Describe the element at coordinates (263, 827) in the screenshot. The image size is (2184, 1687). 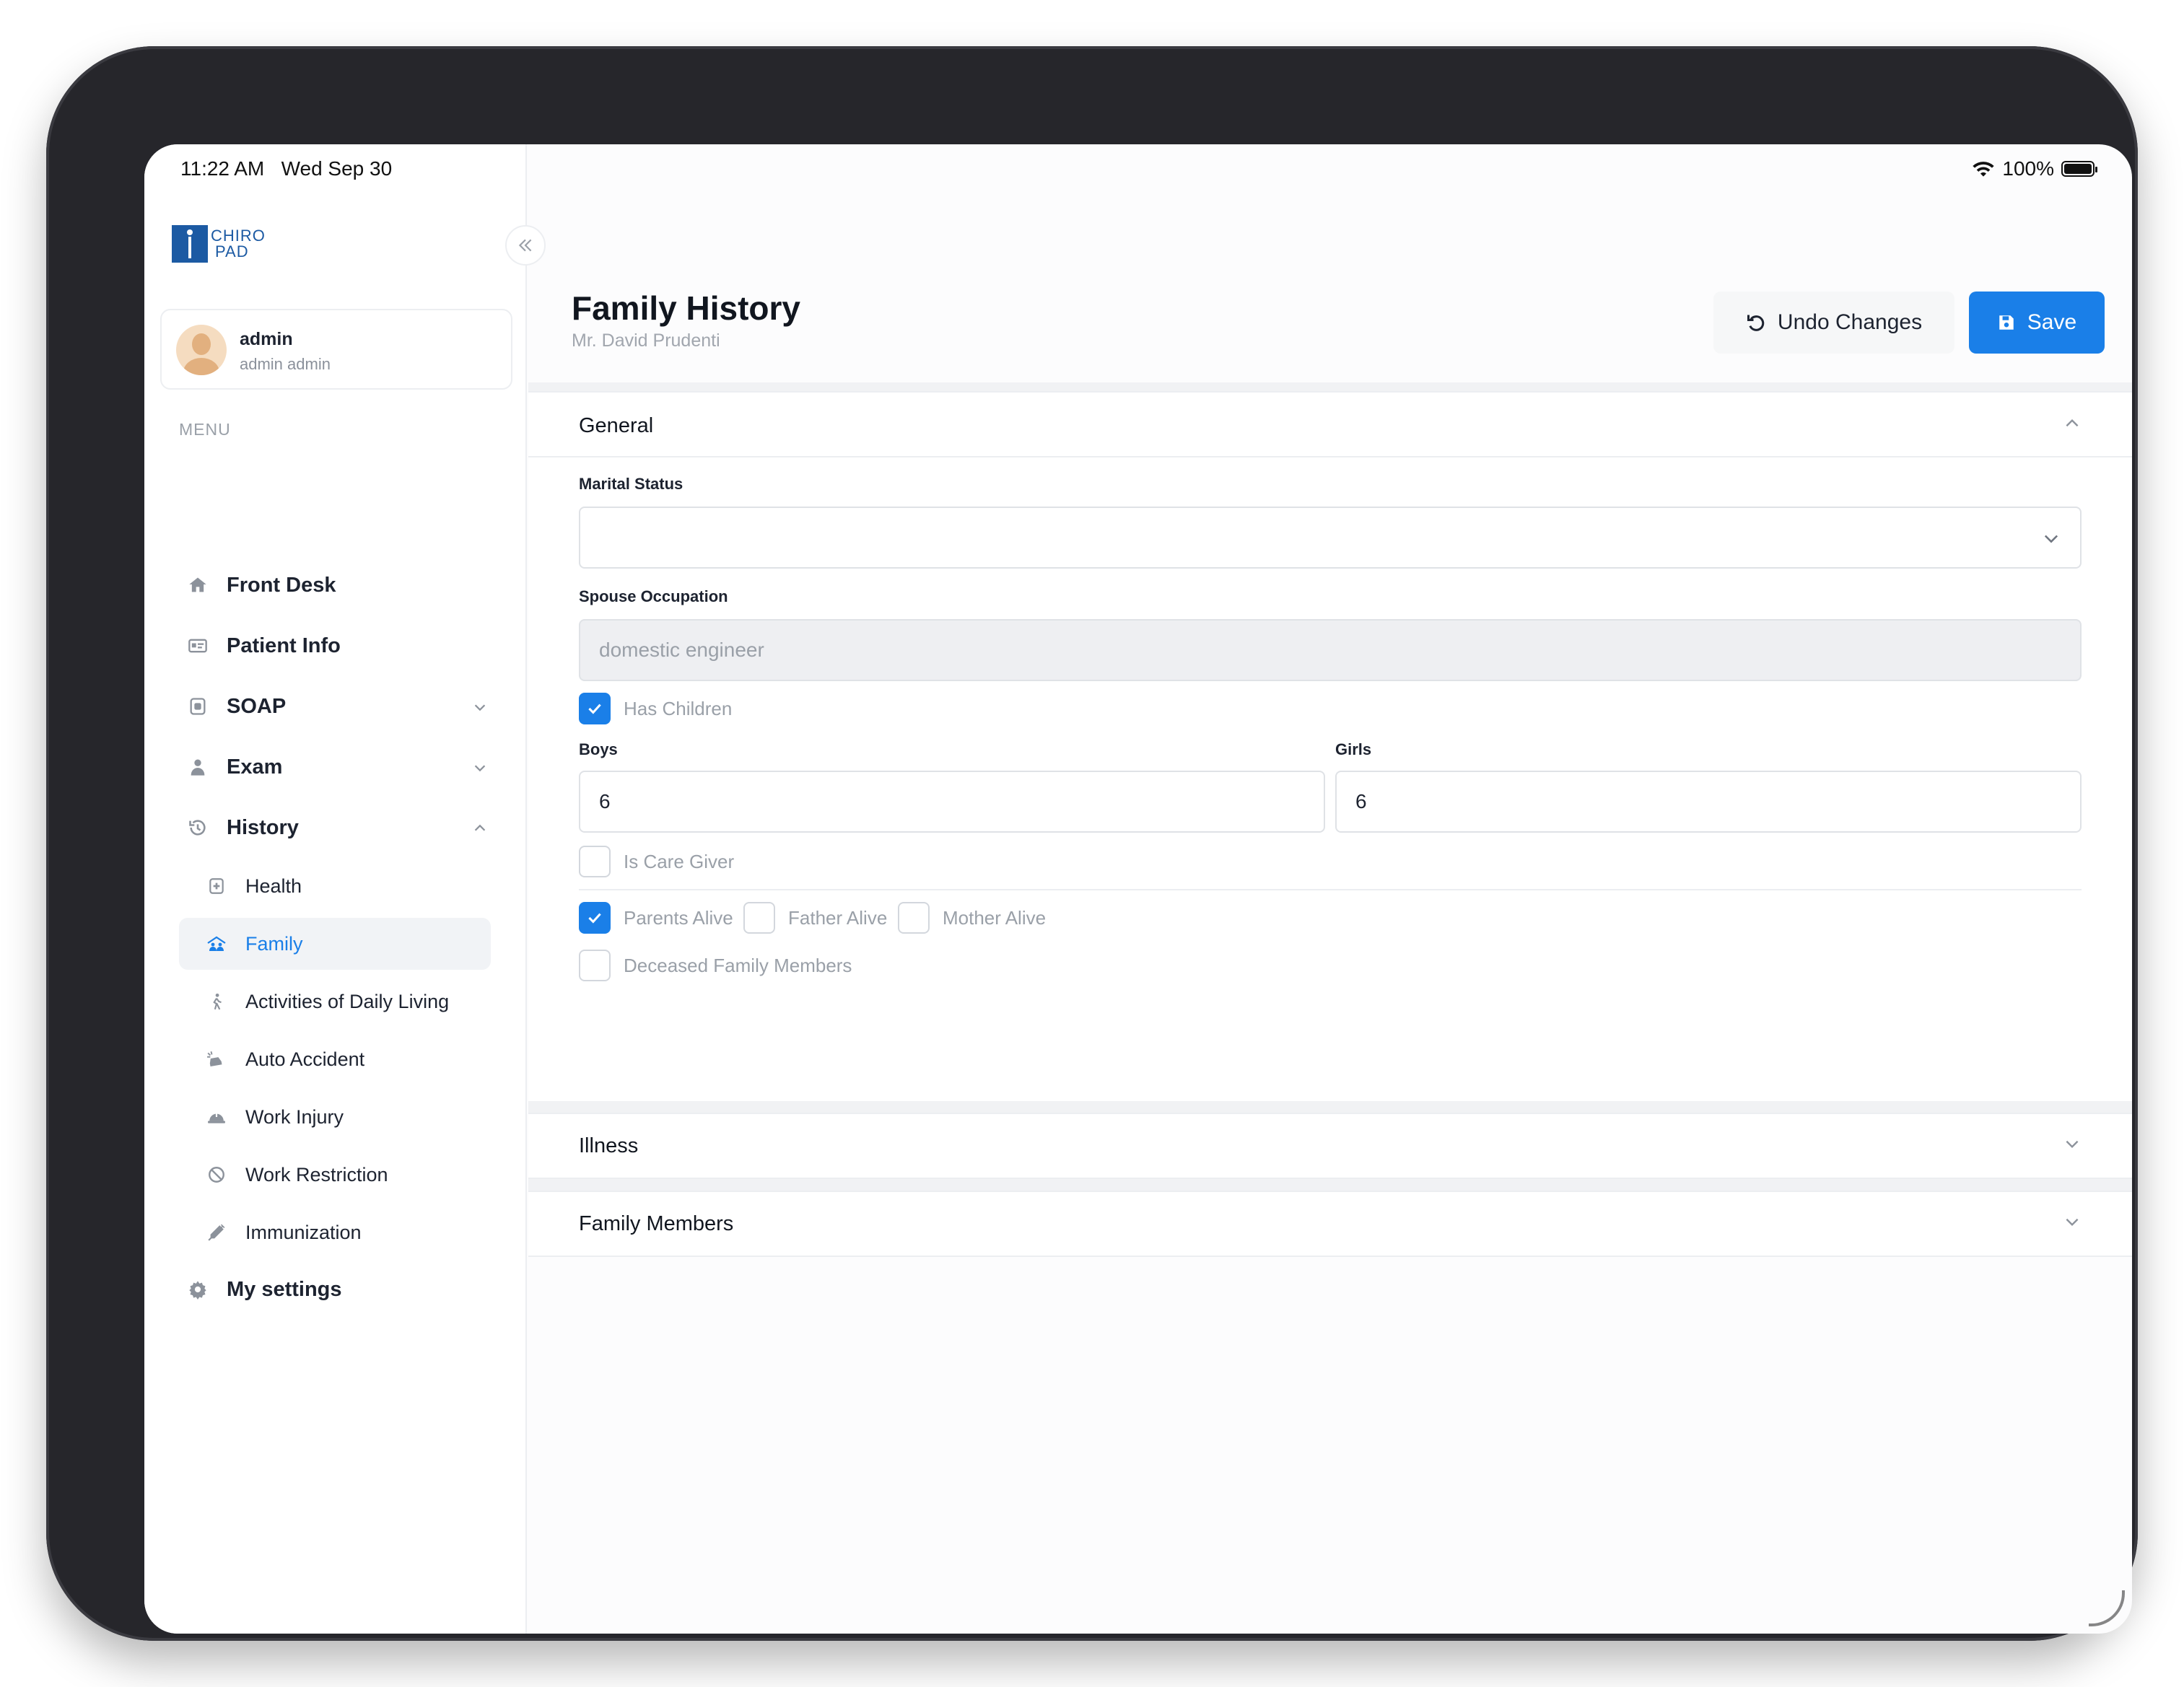
I see `nav-label: History` at that location.